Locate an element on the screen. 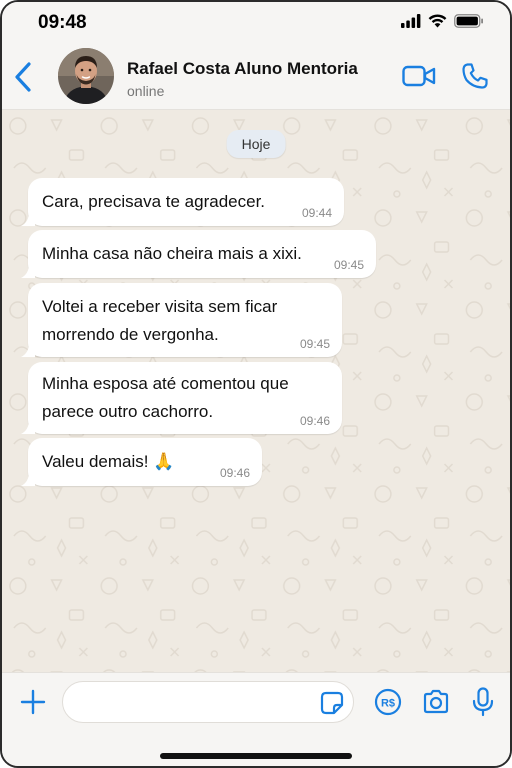 The image size is (512, 768). pix-payment-button: R$ is located at coordinates (388, 702).